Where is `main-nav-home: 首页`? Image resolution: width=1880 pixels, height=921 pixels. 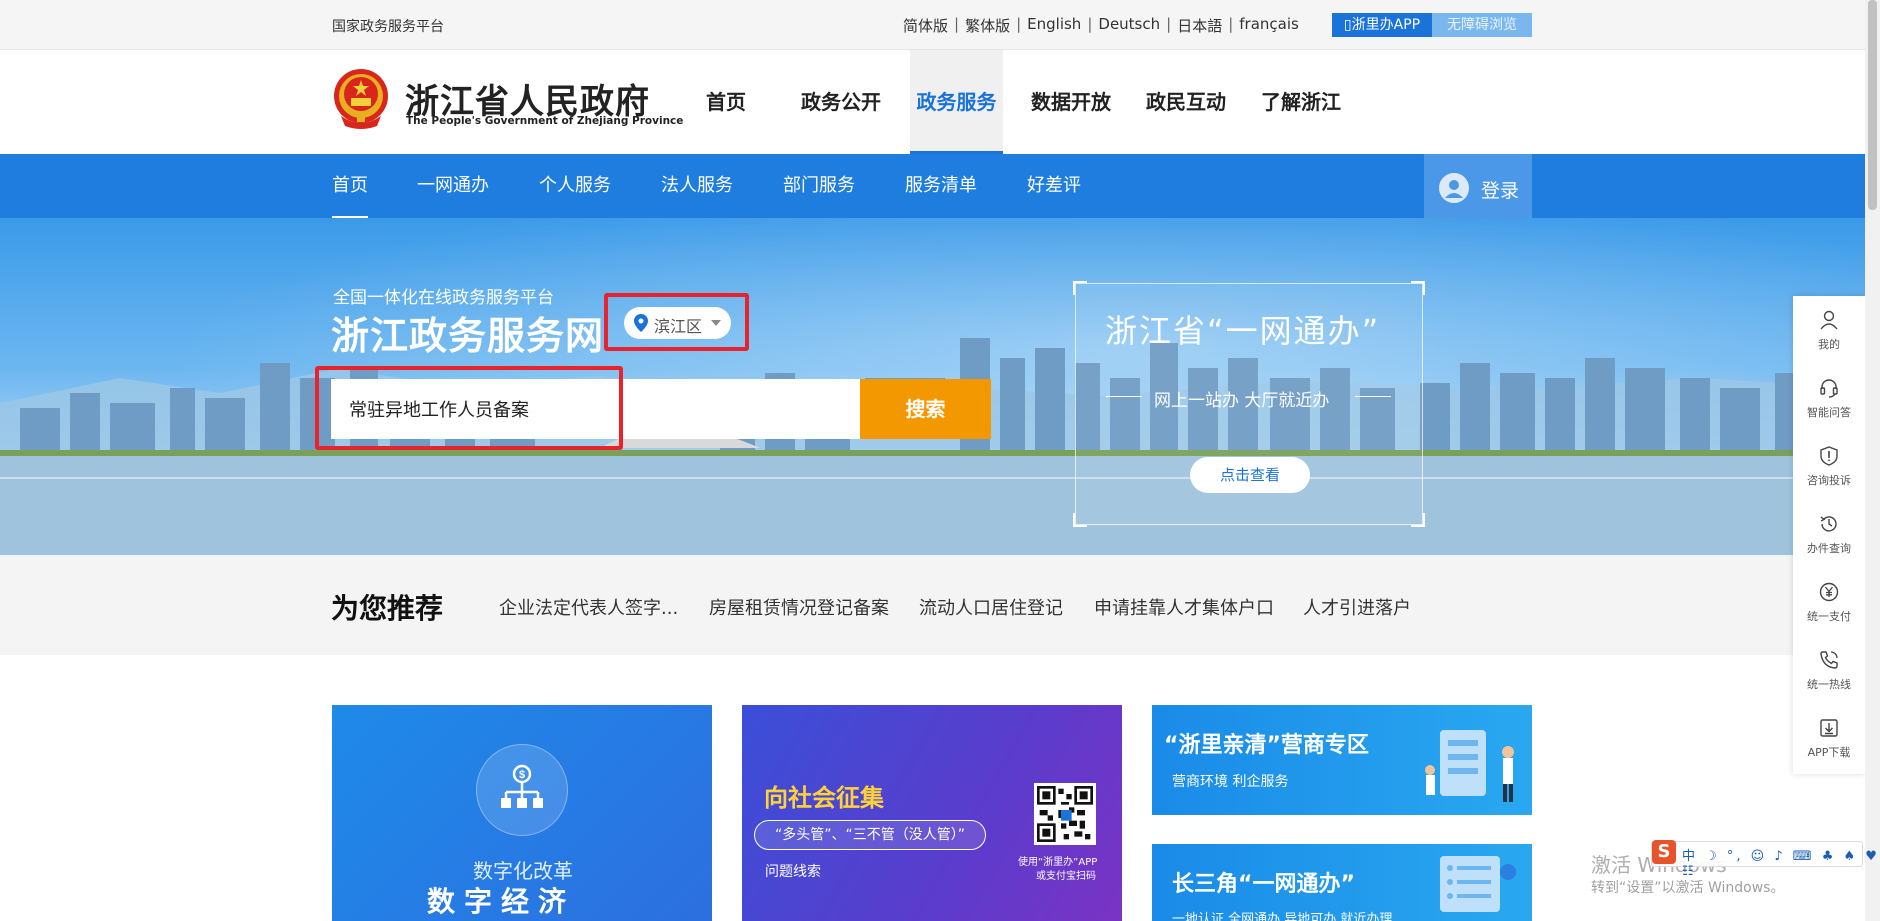
main-nav-home: 首页 is located at coordinates (726, 102).